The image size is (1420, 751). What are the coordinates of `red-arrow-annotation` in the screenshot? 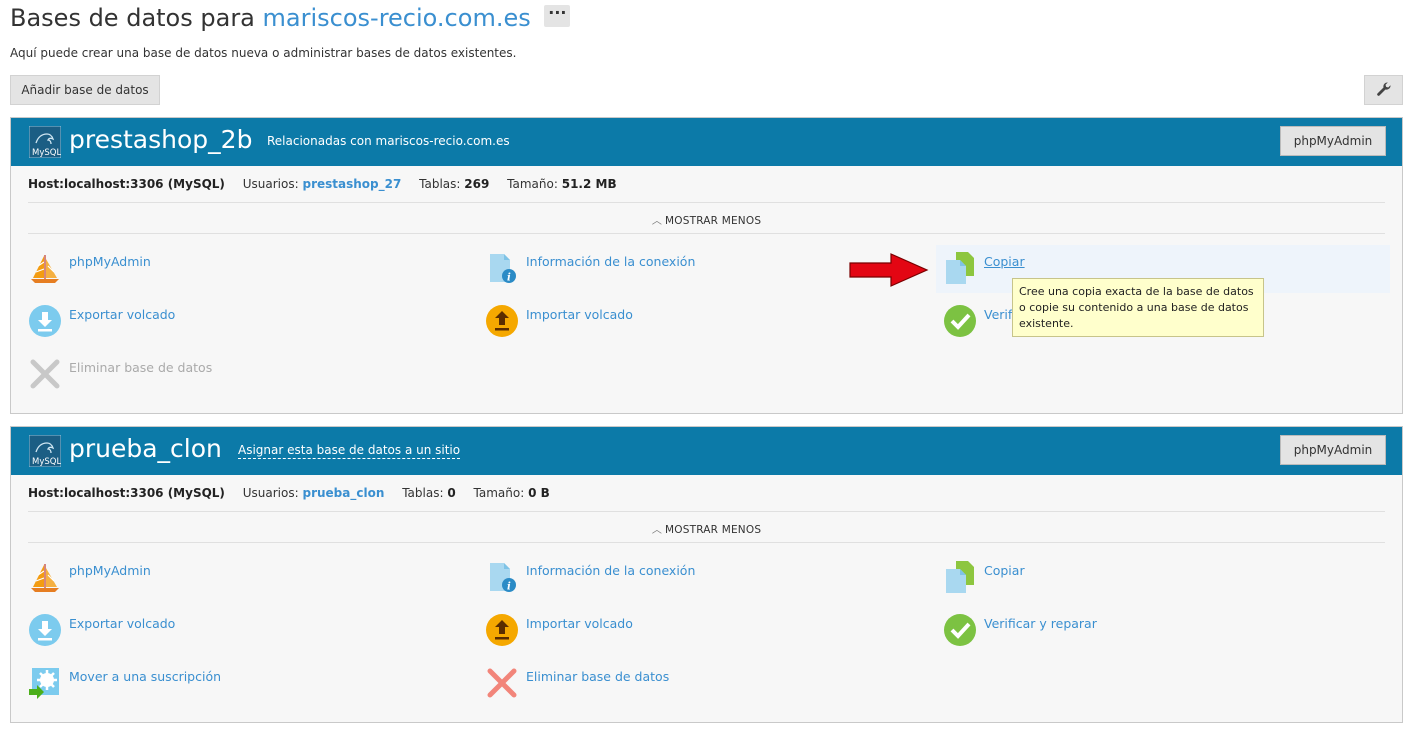 It's located at (889, 270).